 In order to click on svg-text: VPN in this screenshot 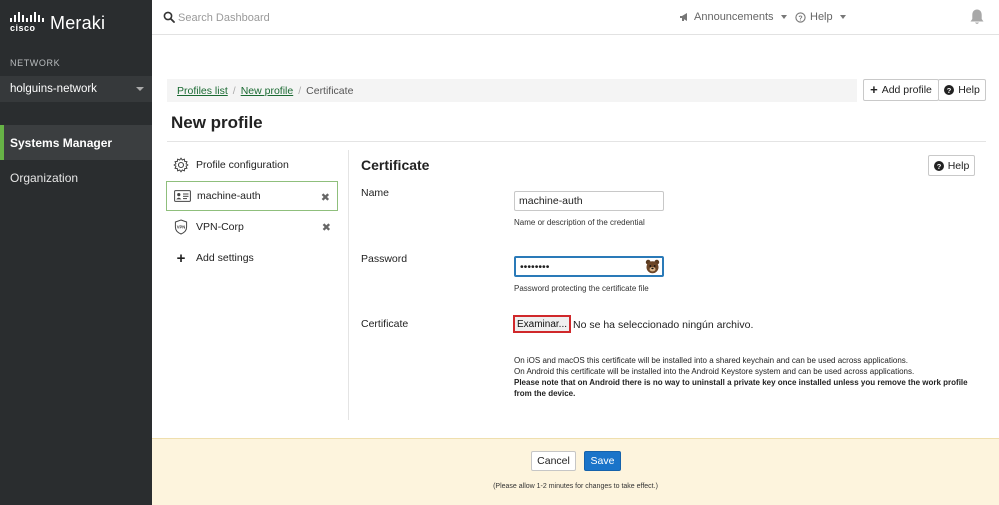, I will do `click(181, 227)`.